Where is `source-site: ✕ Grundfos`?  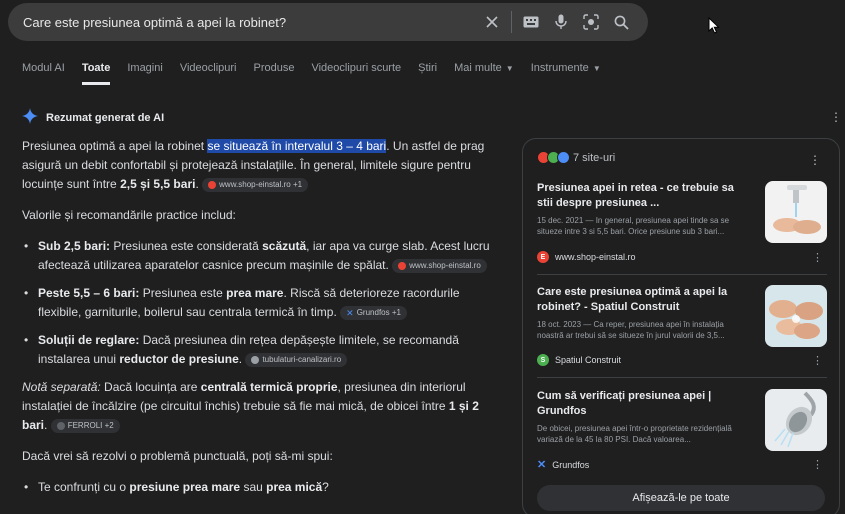 source-site: ✕ Grundfos is located at coordinates (563, 464).